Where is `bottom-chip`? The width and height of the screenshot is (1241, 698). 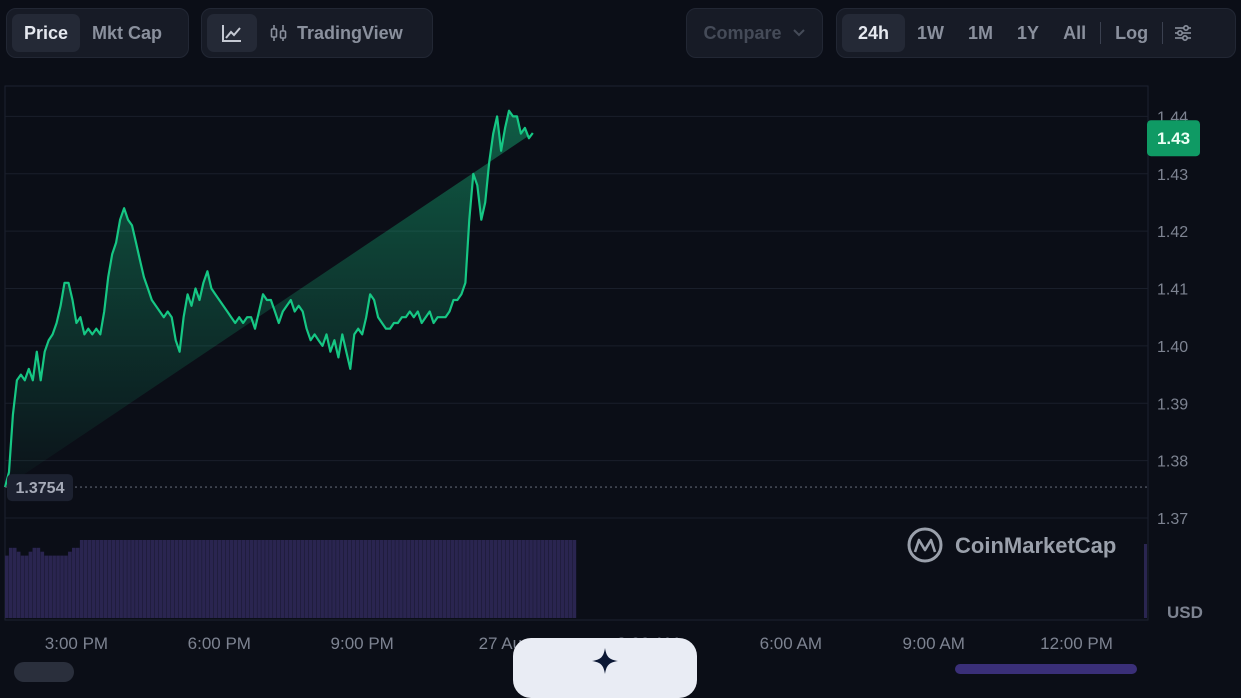 bottom-chip is located at coordinates (44, 672).